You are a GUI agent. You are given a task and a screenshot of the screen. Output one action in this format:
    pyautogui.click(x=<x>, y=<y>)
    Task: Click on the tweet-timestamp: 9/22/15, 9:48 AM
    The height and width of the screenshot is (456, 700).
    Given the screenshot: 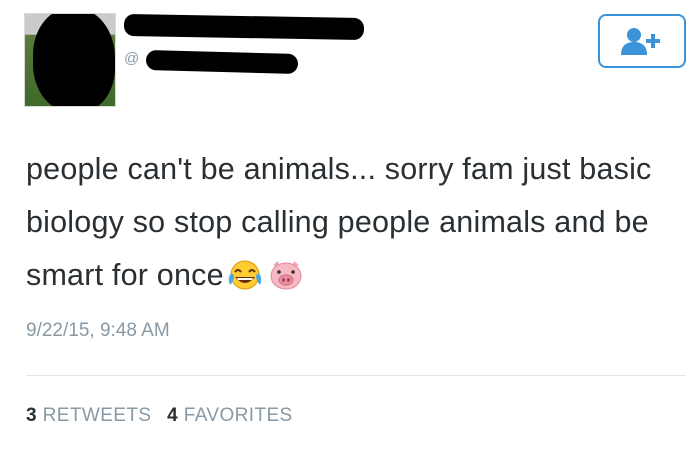 What is the action you would take?
    pyautogui.click(x=98, y=331)
    